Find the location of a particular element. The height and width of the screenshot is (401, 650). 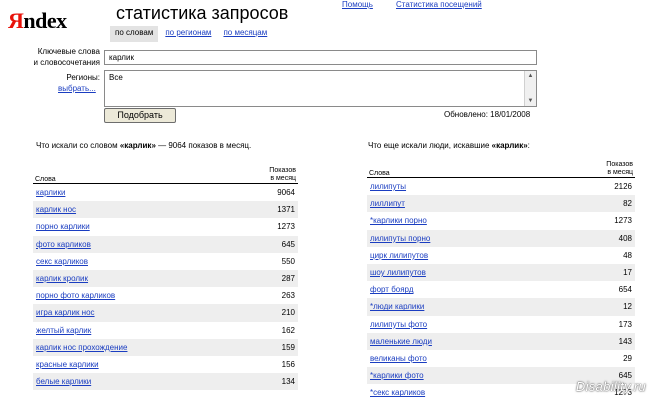

right-col-shows-line1: Показов is located at coordinates (593, 165).